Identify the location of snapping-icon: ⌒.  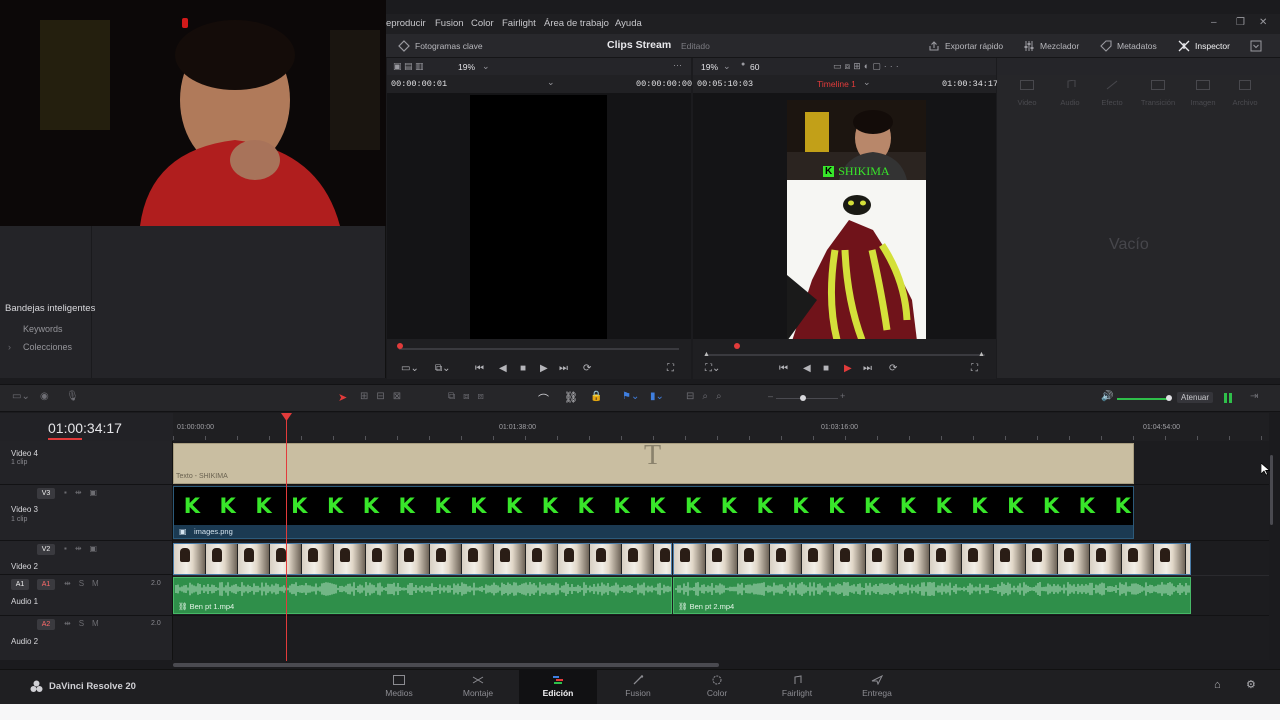
(543, 399).